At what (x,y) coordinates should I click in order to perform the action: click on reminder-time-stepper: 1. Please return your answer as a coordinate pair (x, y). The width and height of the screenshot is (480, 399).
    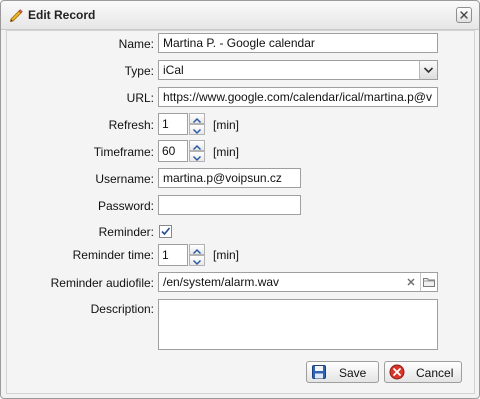
    Looking at the image, I should click on (182, 255).